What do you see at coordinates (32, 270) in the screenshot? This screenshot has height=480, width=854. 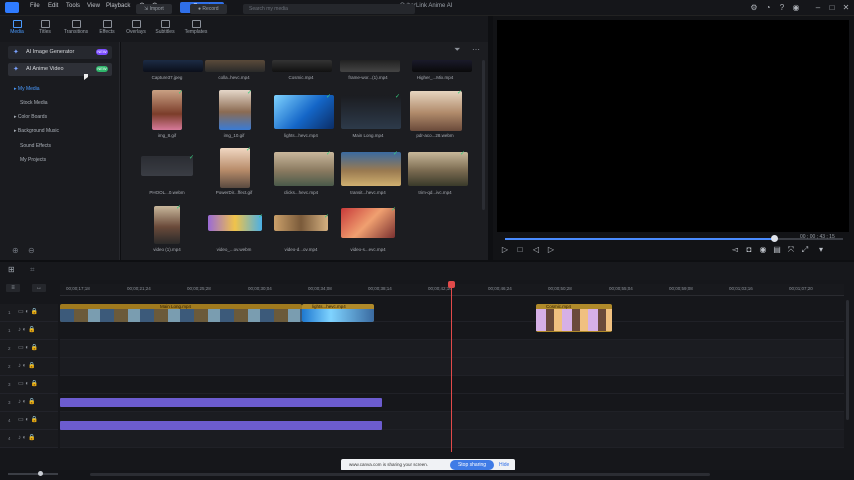 I see `split-icon: ⌗` at bounding box center [32, 270].